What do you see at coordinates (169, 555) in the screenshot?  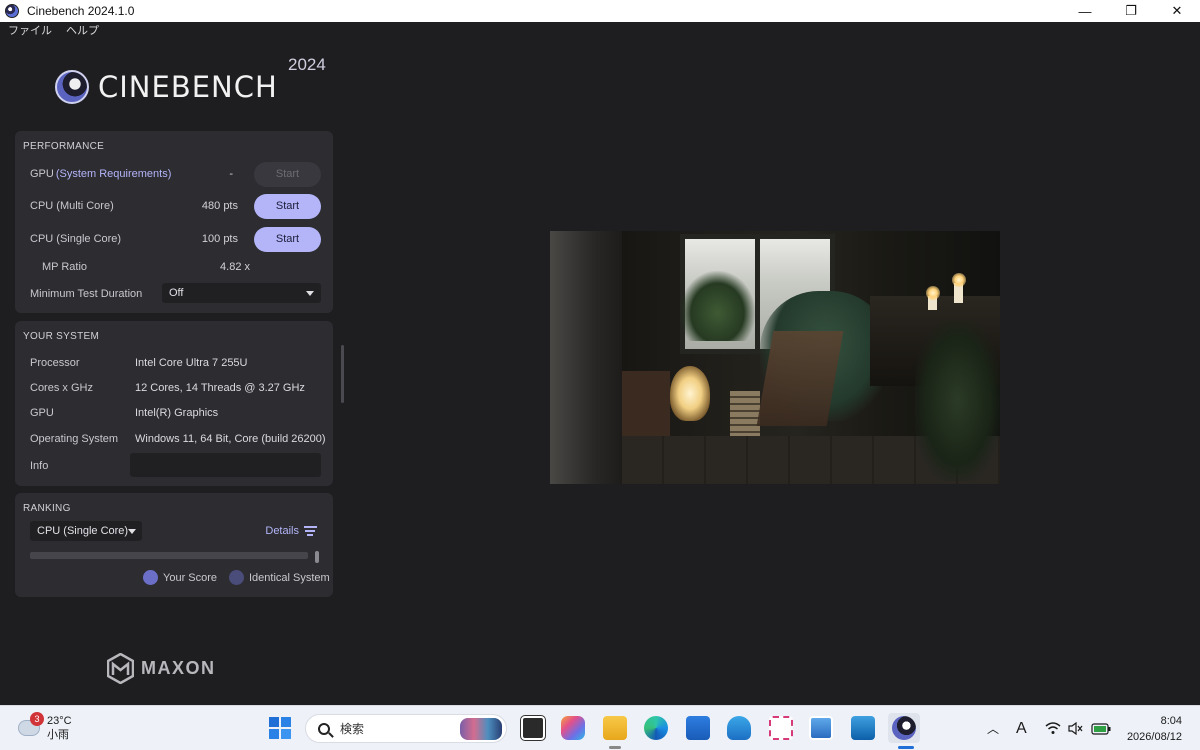 I see `ranking-list-entry` at bounding box center [169, 555].